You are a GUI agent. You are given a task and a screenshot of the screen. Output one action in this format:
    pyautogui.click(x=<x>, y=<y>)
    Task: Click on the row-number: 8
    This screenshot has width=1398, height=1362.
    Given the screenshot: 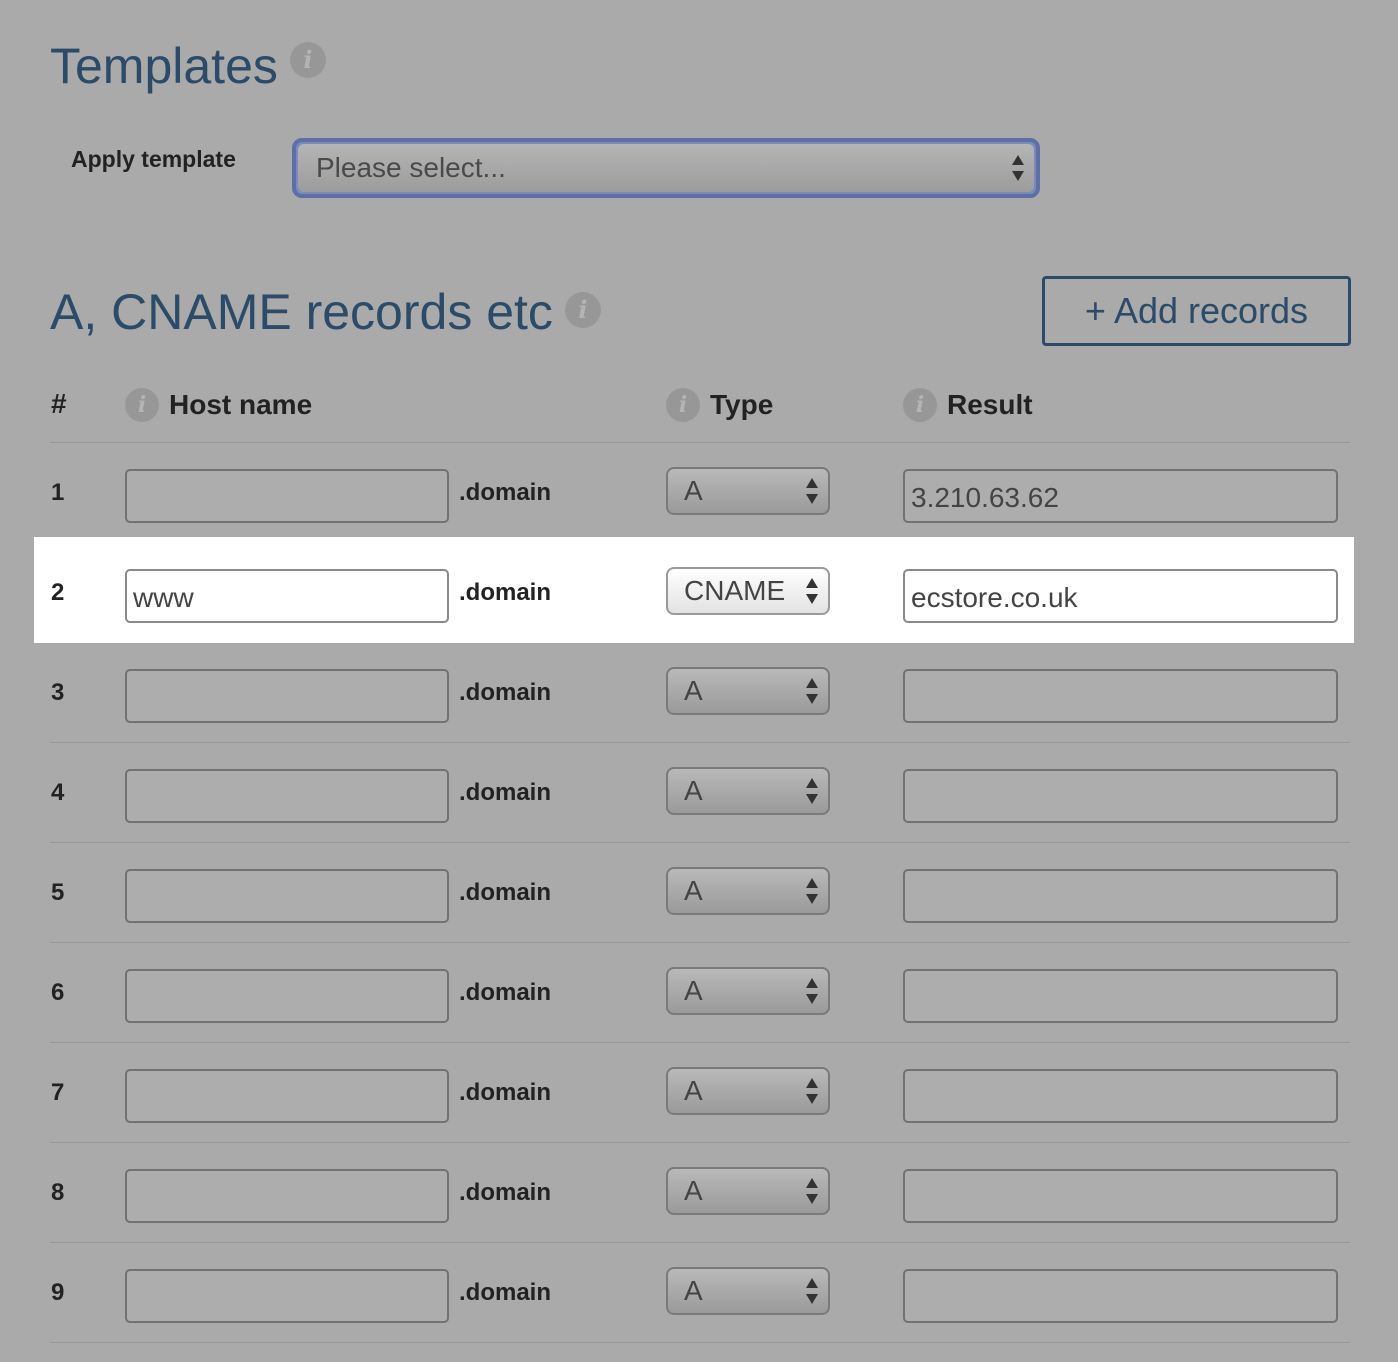 What is the action you would take?
    pyautogui.click(x=58, y=1192)
    